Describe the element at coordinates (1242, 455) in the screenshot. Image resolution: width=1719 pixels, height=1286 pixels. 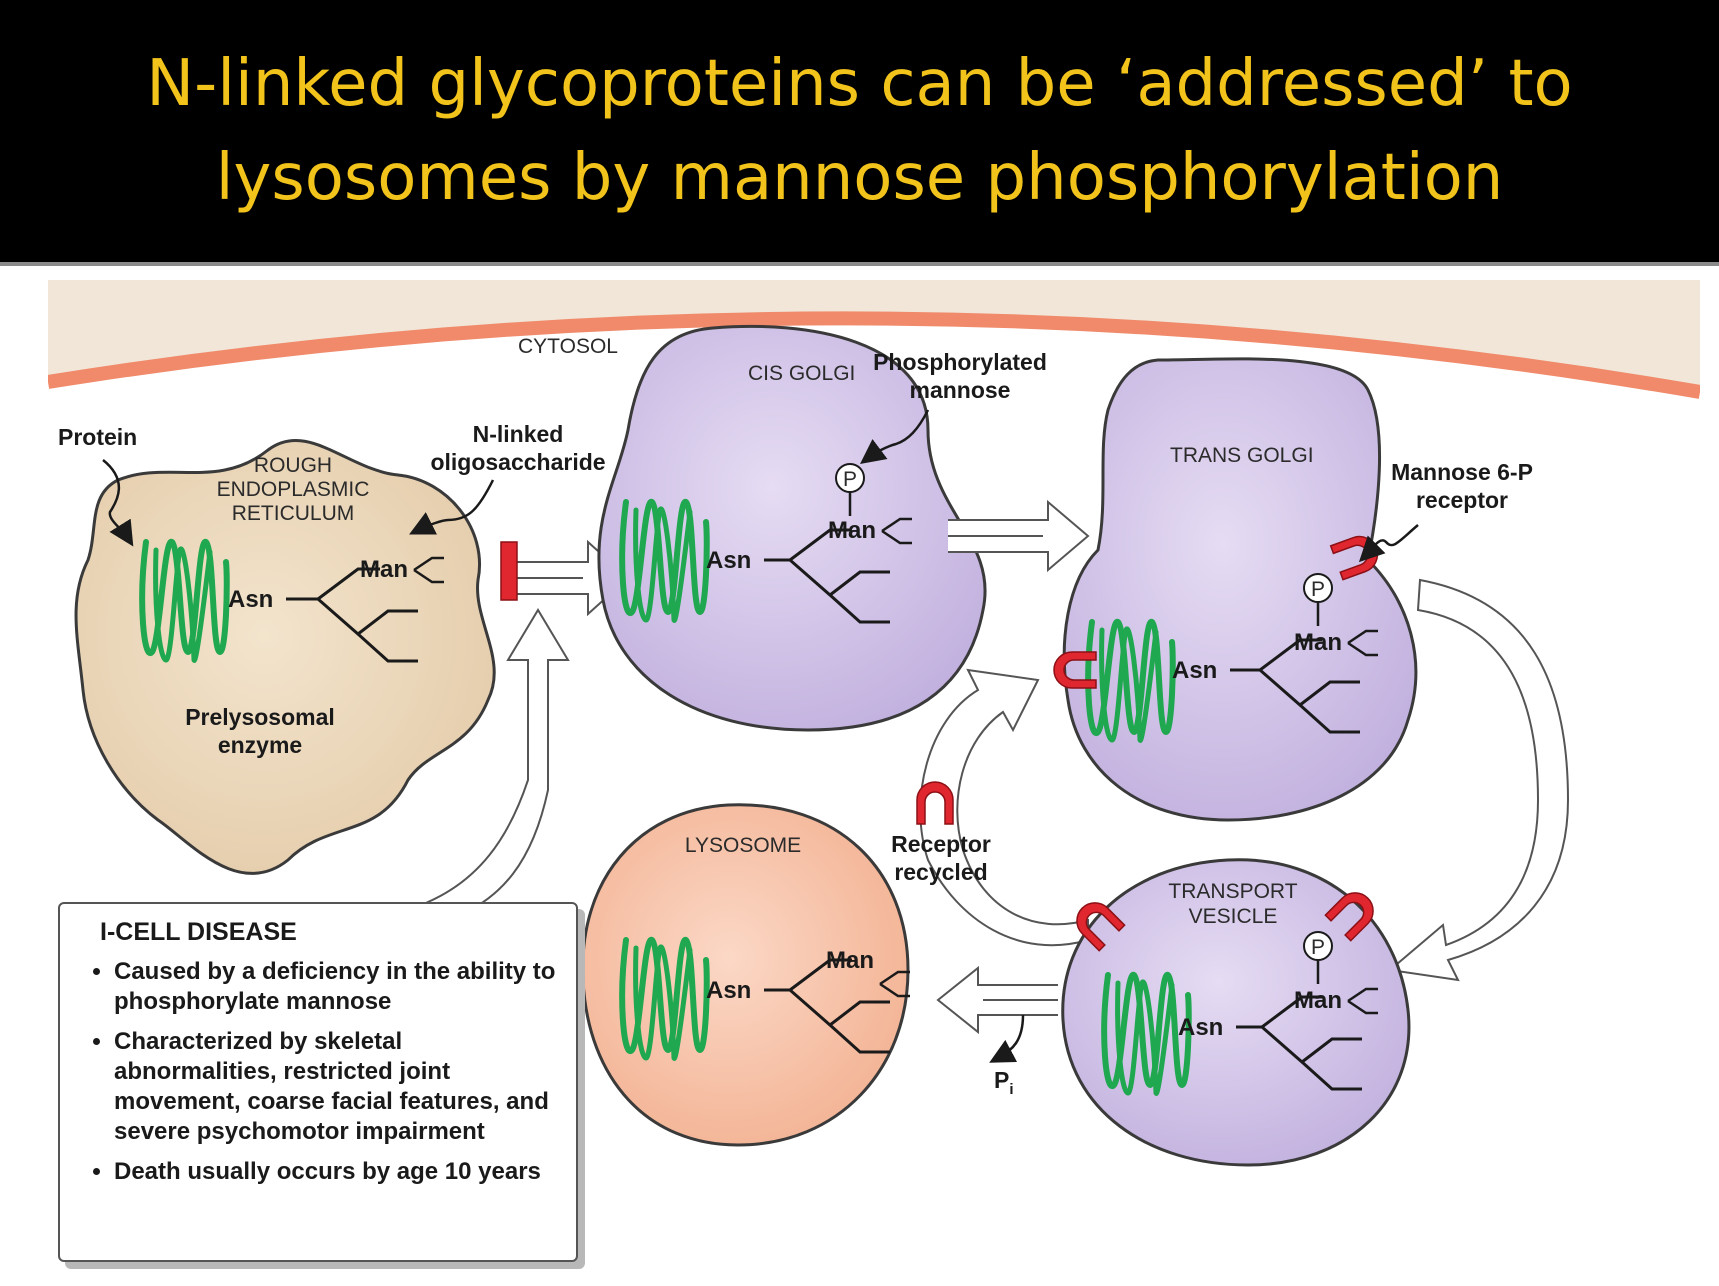
I see `trans-golgi-label: TRANS GOLGI` at that location.